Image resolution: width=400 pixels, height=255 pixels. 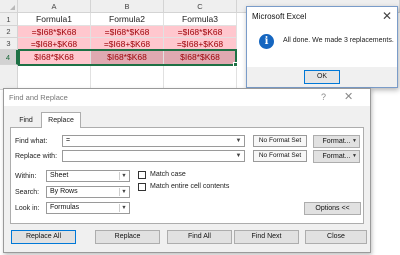 What do you see at coordinates (187, 97) in the screenshot?
I see `dialog-titlebar: Find and Replace ? ✕` at bounding box center [187, 97].